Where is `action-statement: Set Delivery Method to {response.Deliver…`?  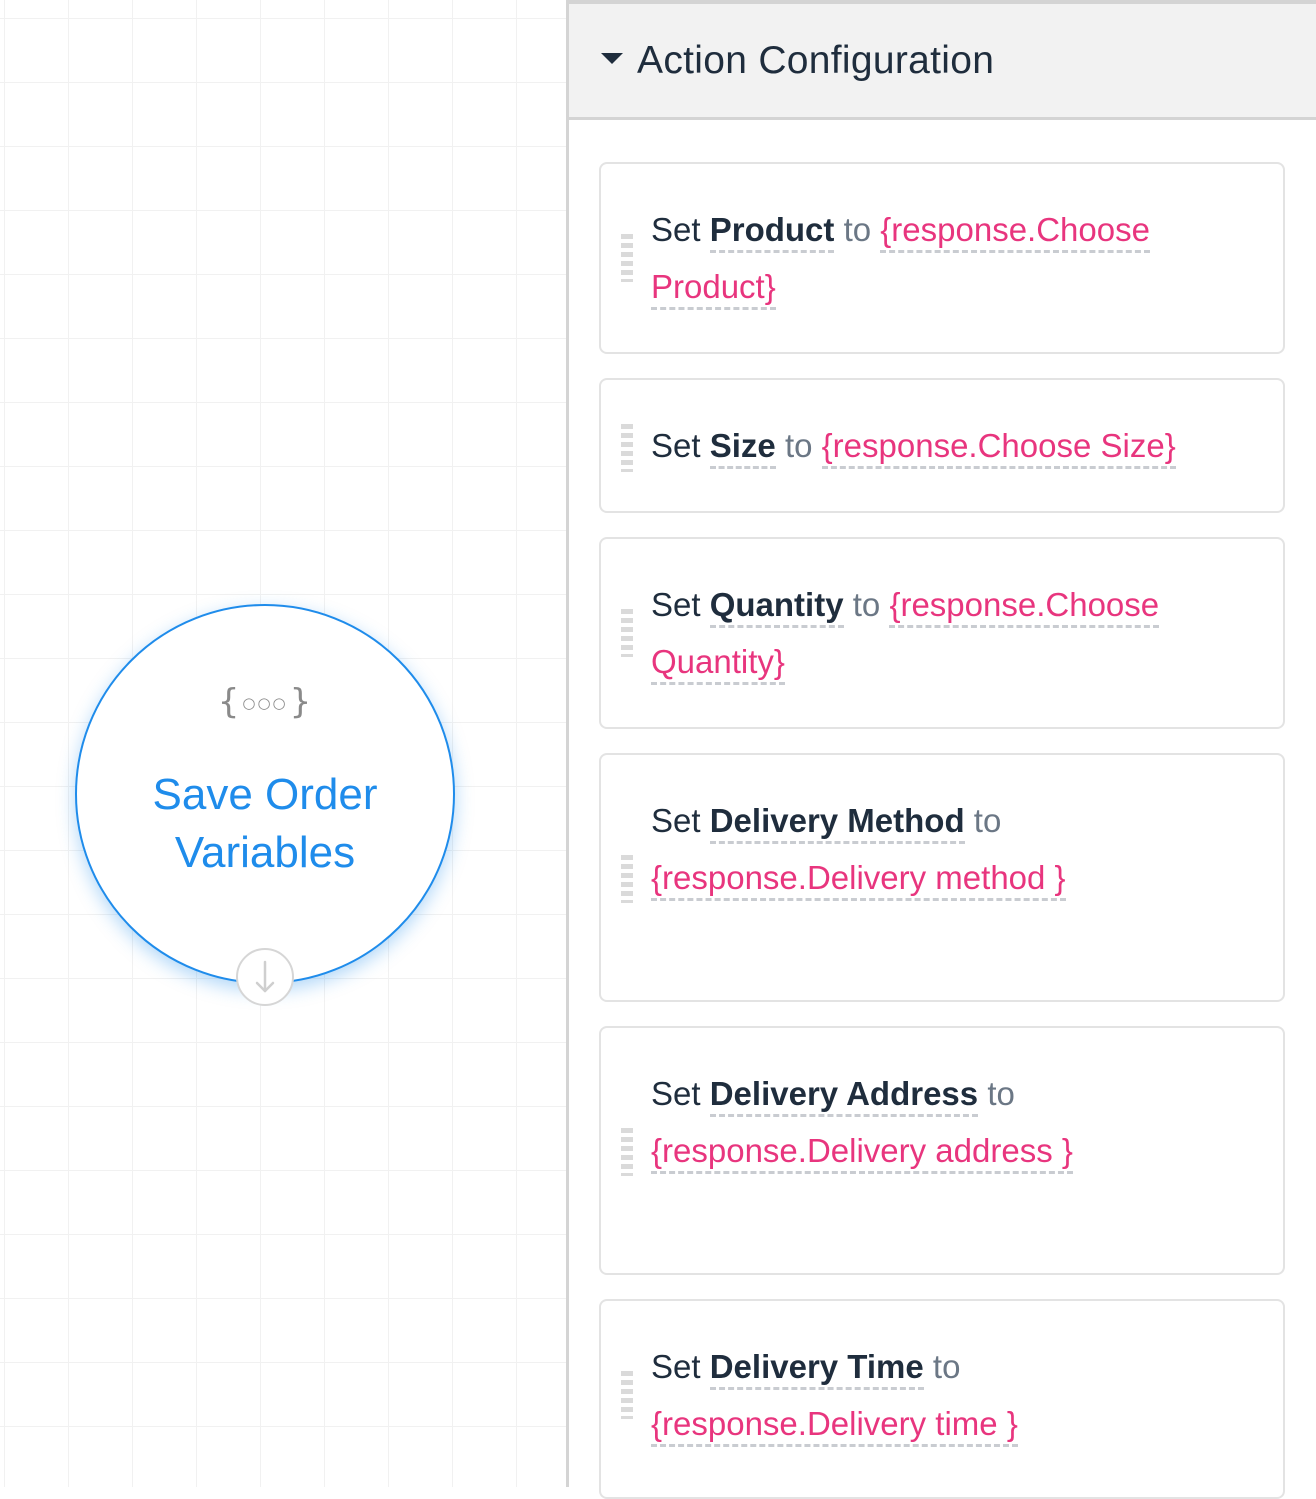
action-statement: Set Delivery Method to {response.Deliver… is located at coordinates (897, 849).